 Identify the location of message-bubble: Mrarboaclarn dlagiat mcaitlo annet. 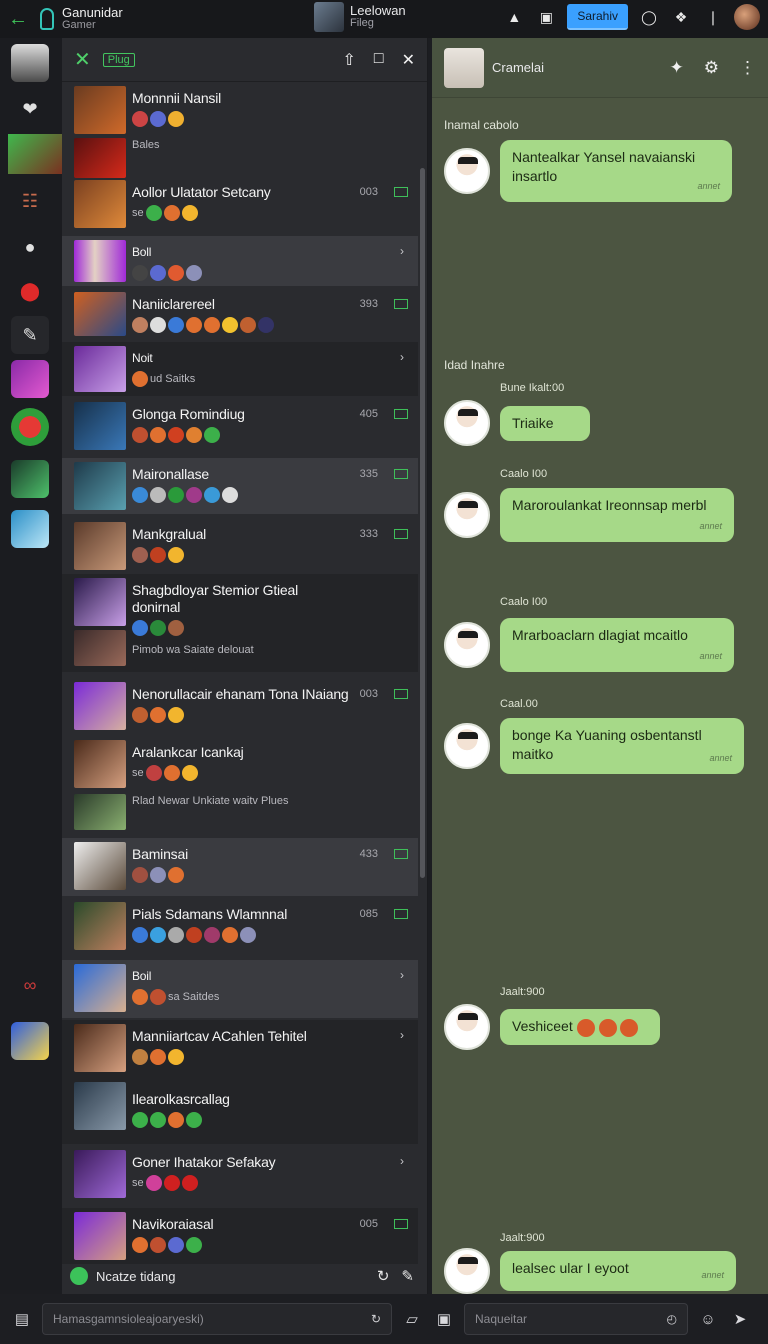
(617, 645).